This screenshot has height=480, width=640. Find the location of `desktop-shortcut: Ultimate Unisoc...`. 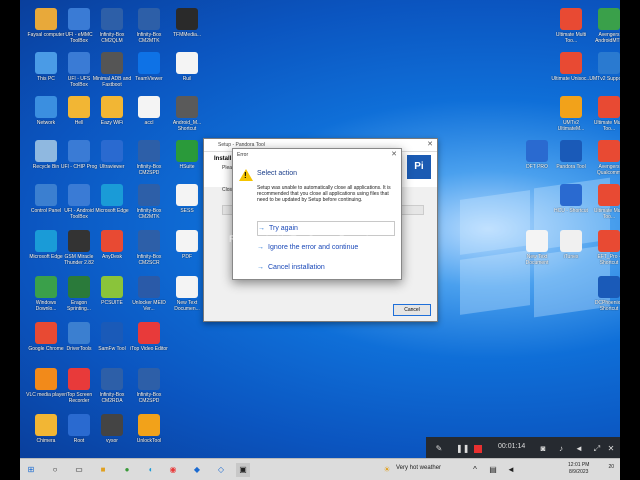

desktop-shortcut: Ultimate Unisoc... is located at coordinates (571, 67).